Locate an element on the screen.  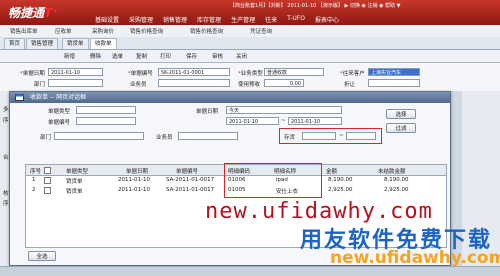
col-doc-no: 单据编号 is located at coordinates (187, 172).